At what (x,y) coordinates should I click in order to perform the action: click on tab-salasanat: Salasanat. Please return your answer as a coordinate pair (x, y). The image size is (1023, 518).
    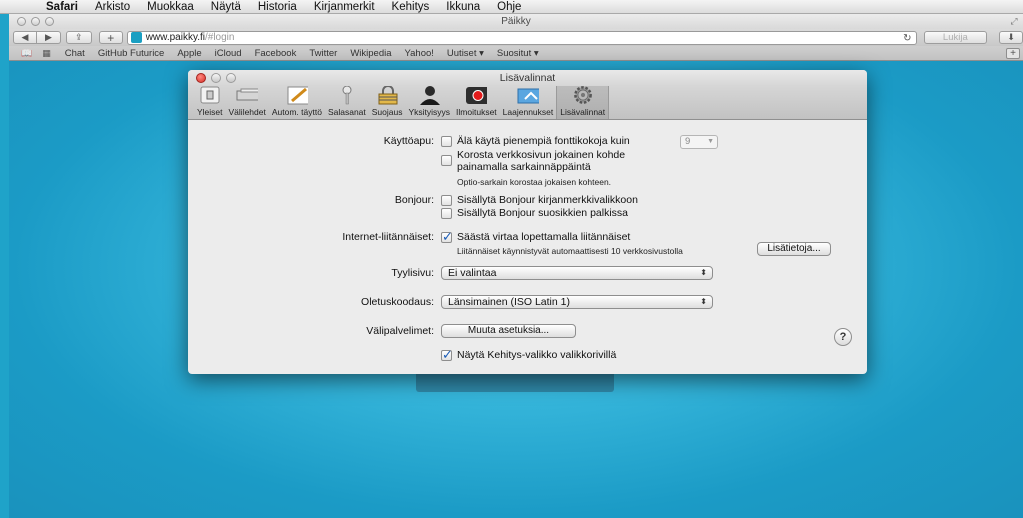
    Looking at the image, I should click on (347, 102).